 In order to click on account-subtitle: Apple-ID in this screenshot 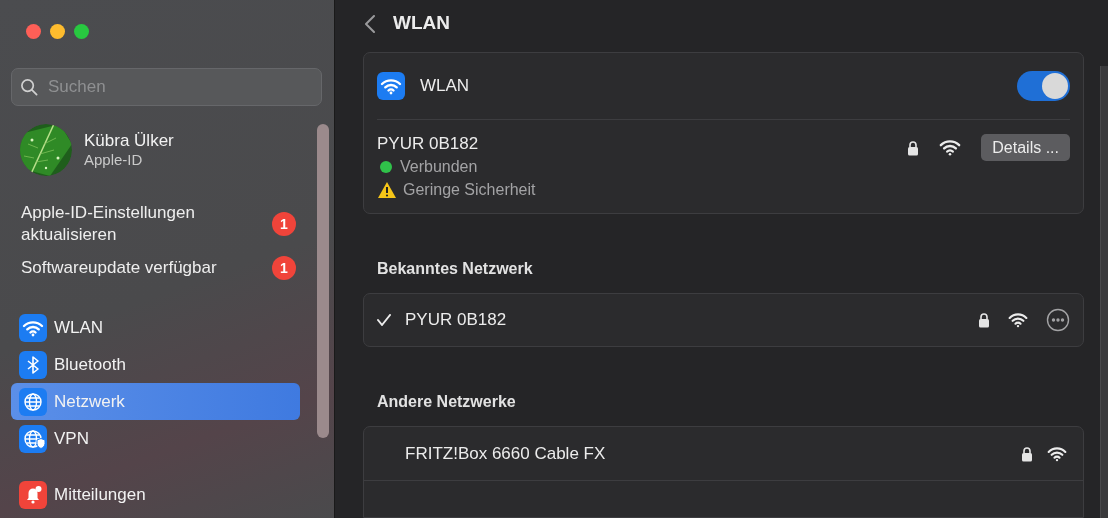, I will do `click(114, 160)`.